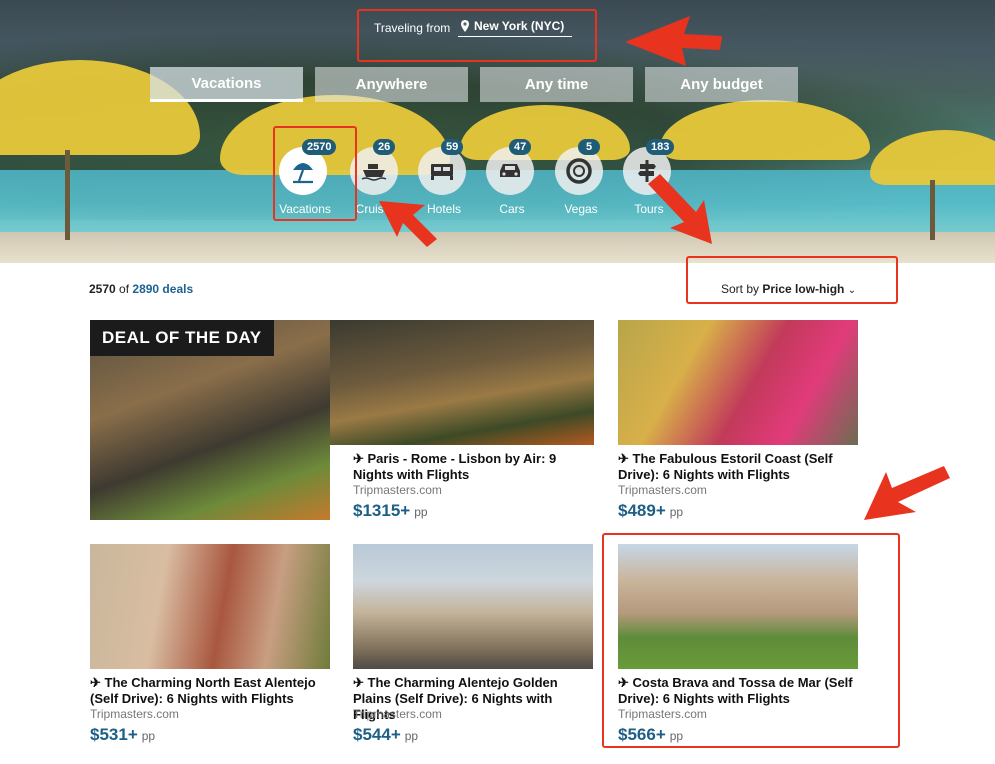  I want to click on bed-icon, so click(442, 172).